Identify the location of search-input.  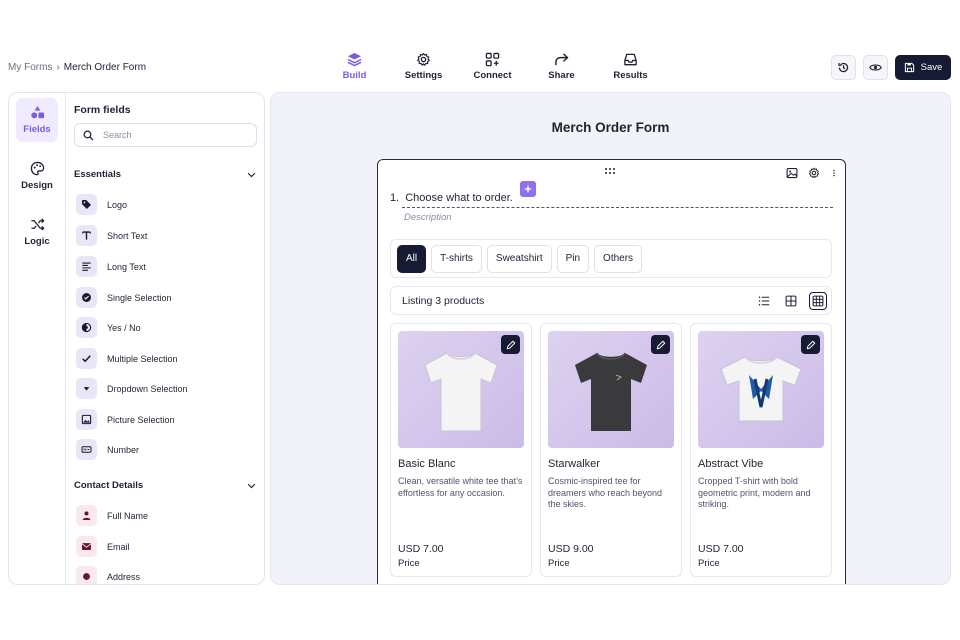
(173, 135).